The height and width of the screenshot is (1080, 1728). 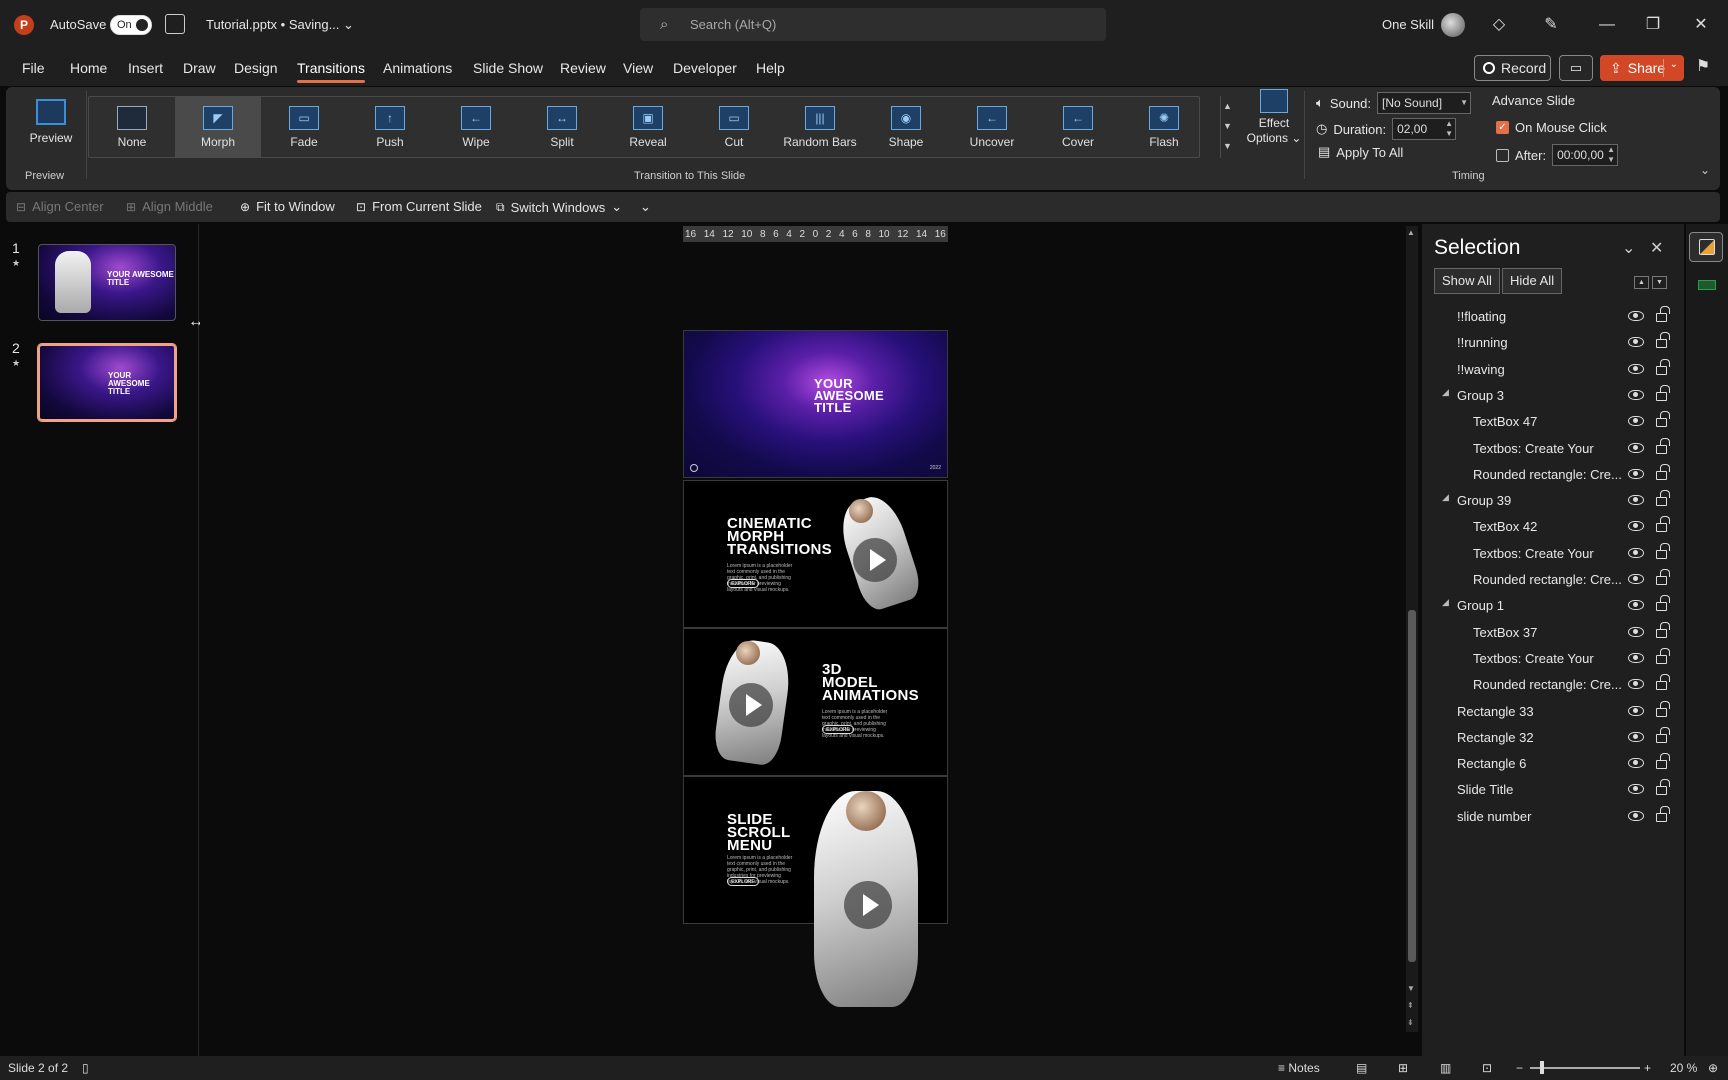 I want to click on align-middle-button: ⊞ Align Middle, so click(x=169, y=206).